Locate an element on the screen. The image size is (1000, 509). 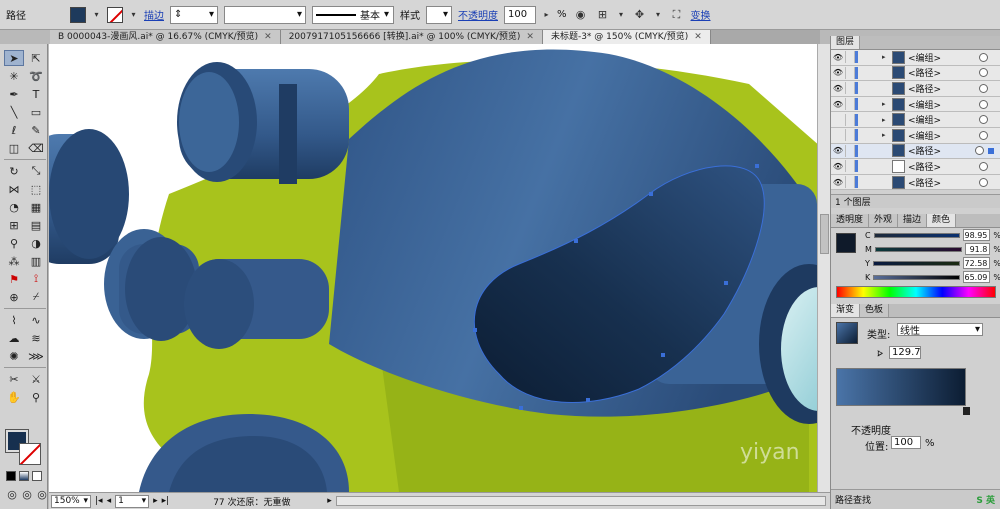
free-transform-tool-icon: ⬚ is located at coordinates (36, 189).